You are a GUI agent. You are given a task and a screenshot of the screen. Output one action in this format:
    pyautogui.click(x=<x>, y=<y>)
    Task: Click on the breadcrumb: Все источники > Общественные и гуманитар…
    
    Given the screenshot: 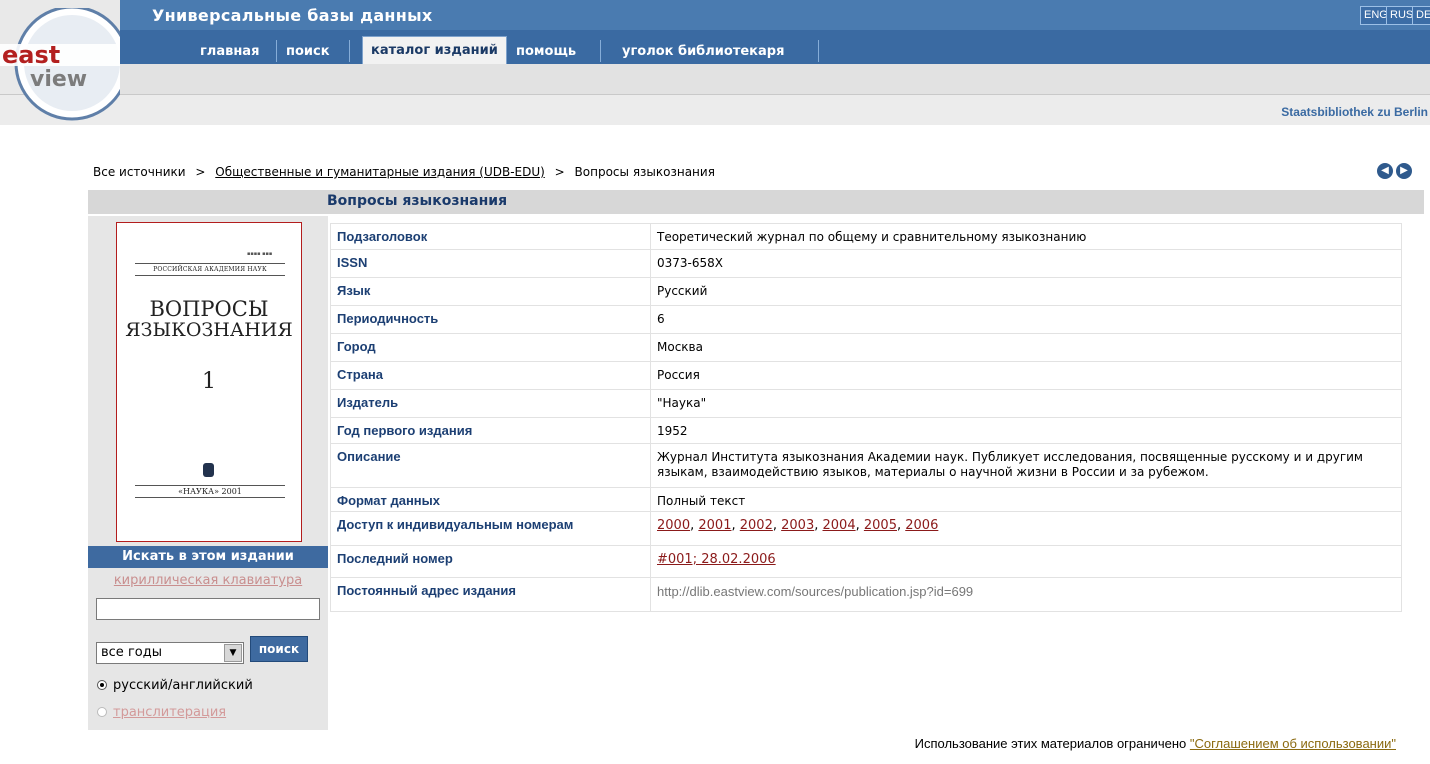 What is the action you would take?
    pyautogui.click(x=404, y=172)
    